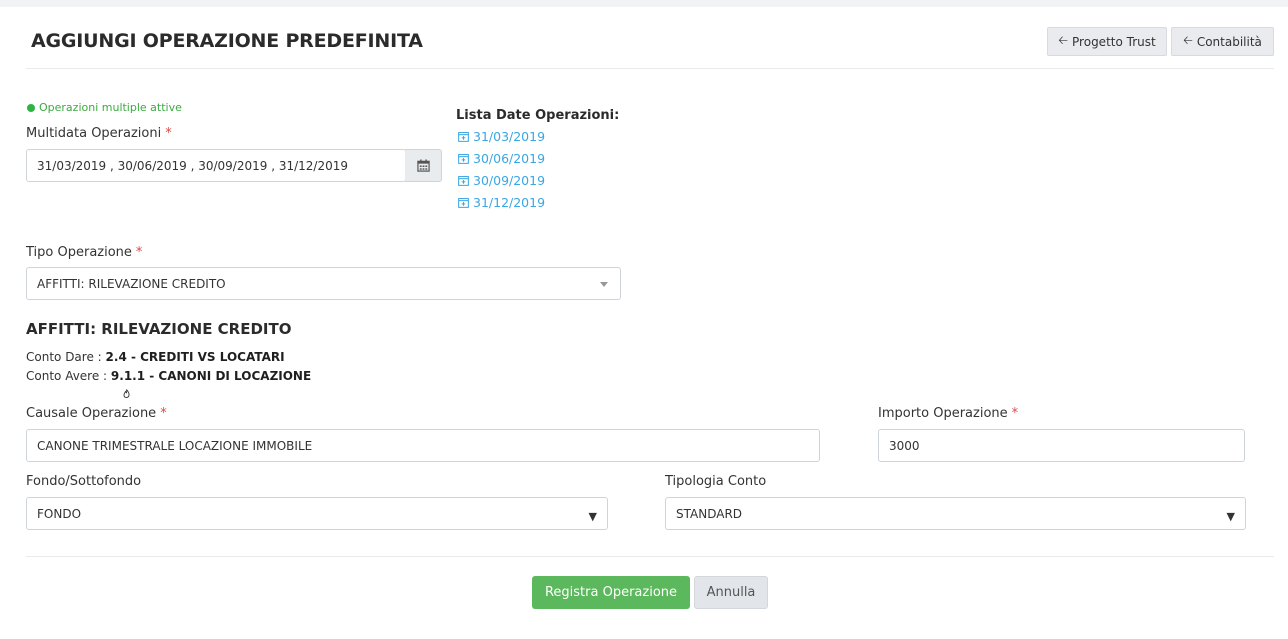 This screenshot has width=1288, height=639. I want to click on operation-type-label: Tipo Operazione *, so click(84, 252).